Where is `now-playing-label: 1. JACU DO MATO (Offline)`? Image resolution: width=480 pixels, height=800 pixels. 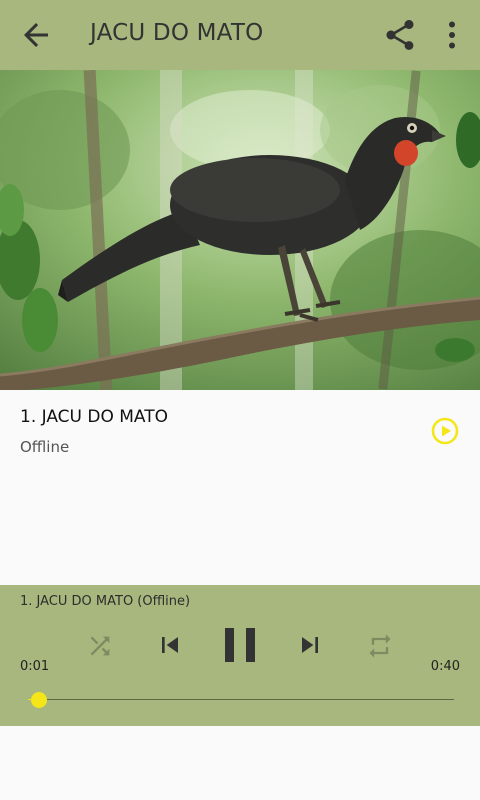 now-playing-label: 1. JACU DO MATO (Offline) is located at coordinates (105, 601).